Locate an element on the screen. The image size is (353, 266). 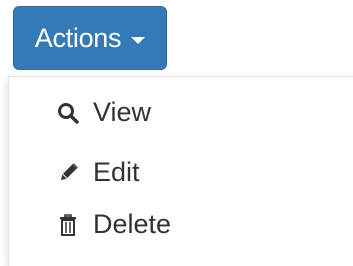
caret-down-icon is located at coordinates (138, 40).